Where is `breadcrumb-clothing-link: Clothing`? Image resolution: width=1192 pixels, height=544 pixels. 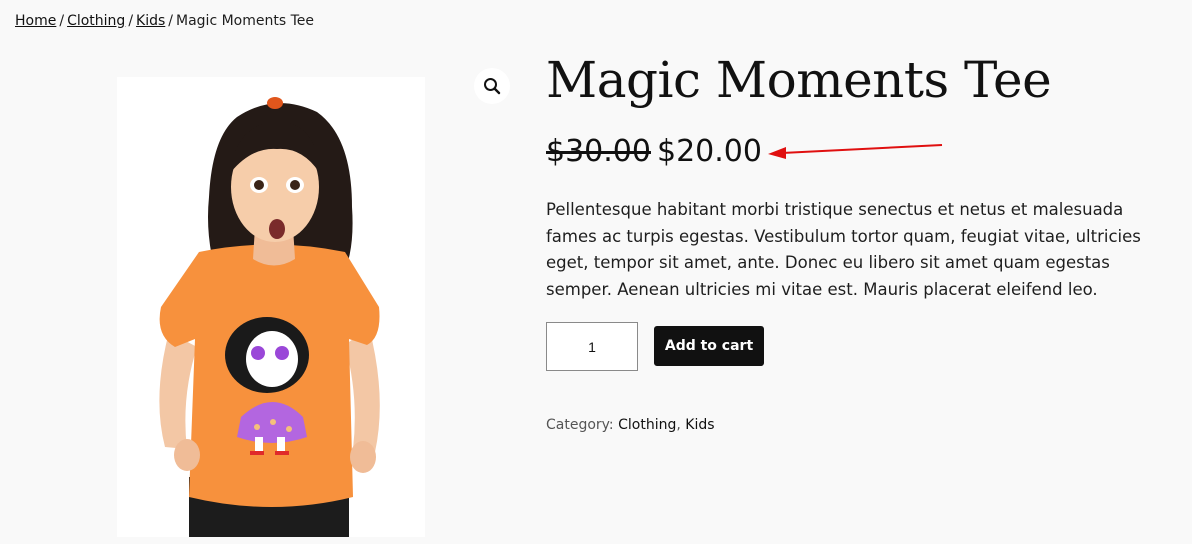 breadcrumb-clothing-link: Clothing is located at coordinates (96, 21).